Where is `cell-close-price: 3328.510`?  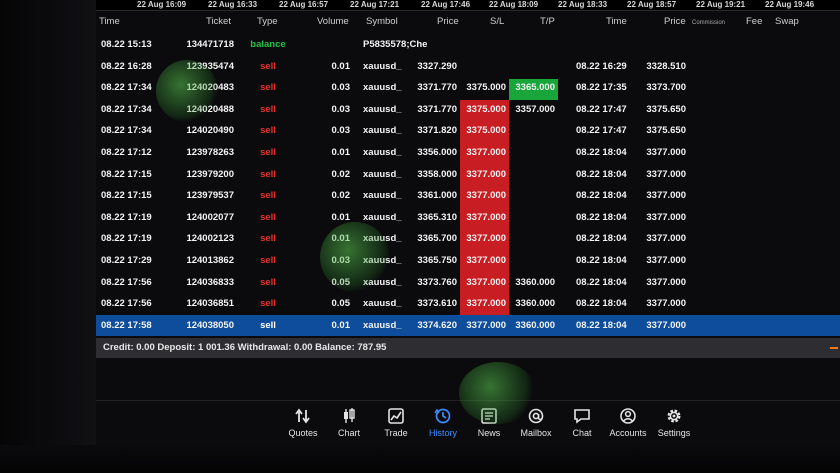
cell-close-price: 3328.510 is located at coordinates (666, 66).